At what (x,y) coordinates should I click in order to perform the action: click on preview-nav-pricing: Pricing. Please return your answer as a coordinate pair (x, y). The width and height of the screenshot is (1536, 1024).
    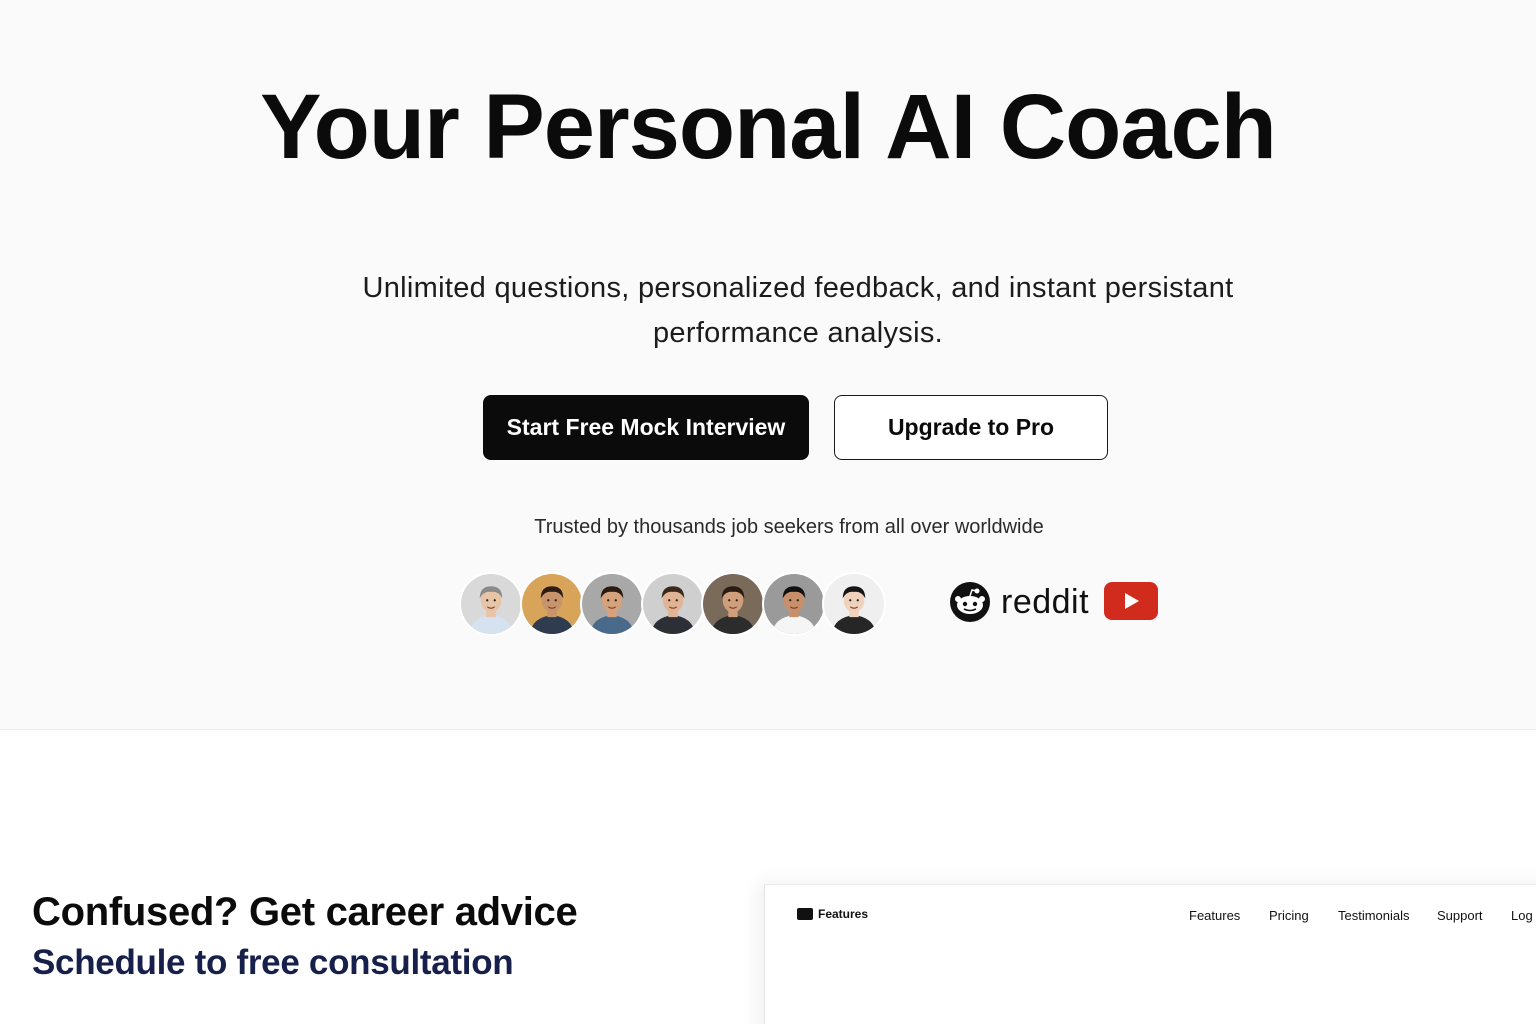
    Looking at the image, I should click on (1289, 915).